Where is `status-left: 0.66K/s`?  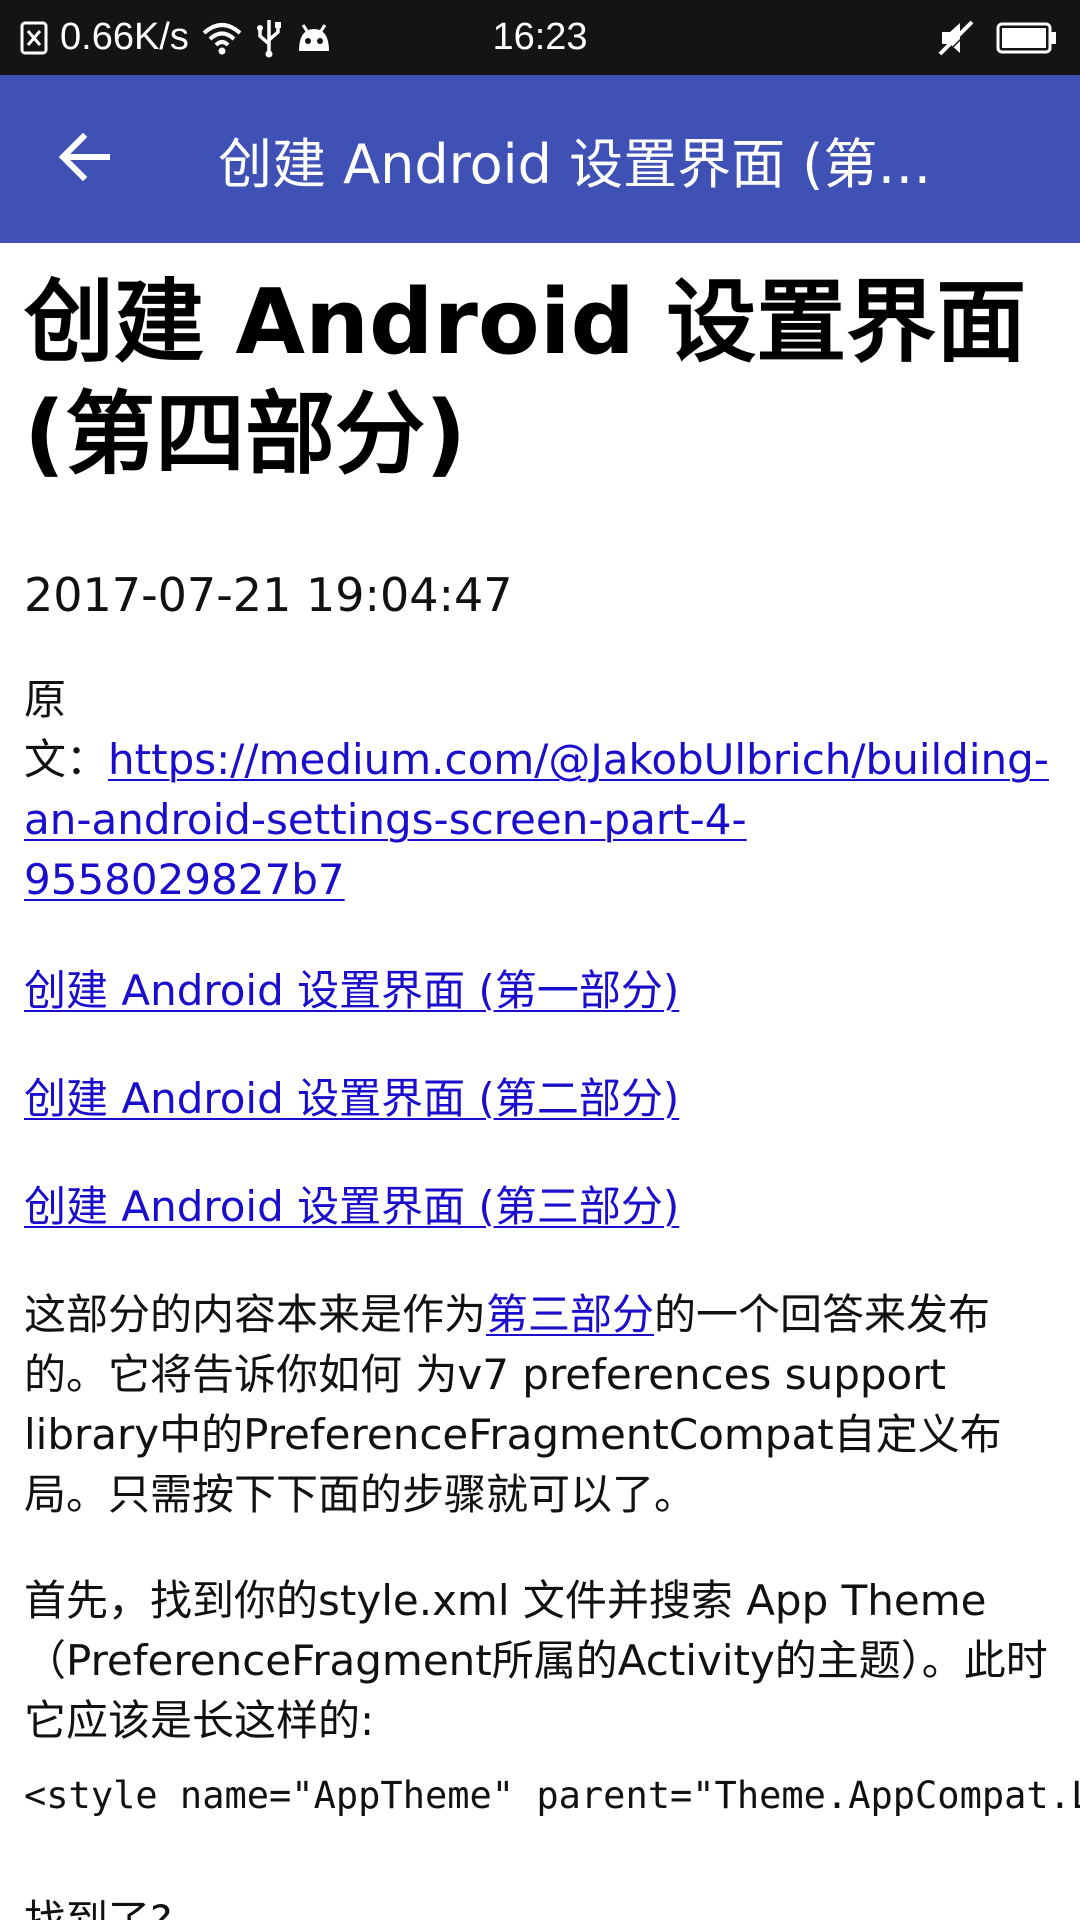
status-left: 0.66K/s is located at coordinates (176, 37).